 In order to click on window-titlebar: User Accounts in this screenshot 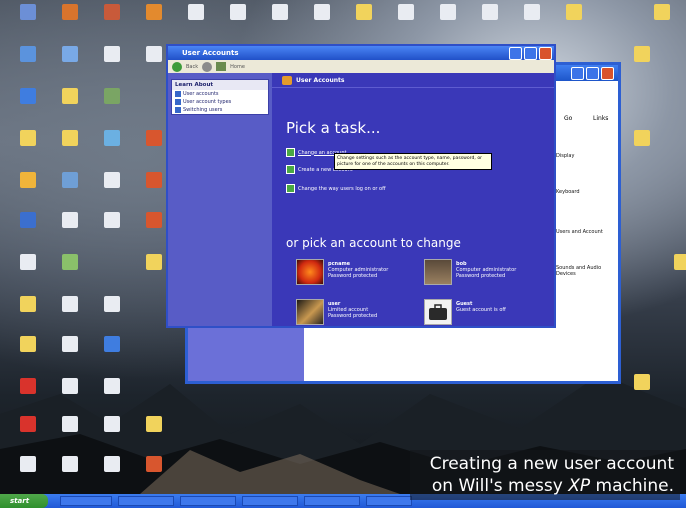, I will do `click(361, 53)`.